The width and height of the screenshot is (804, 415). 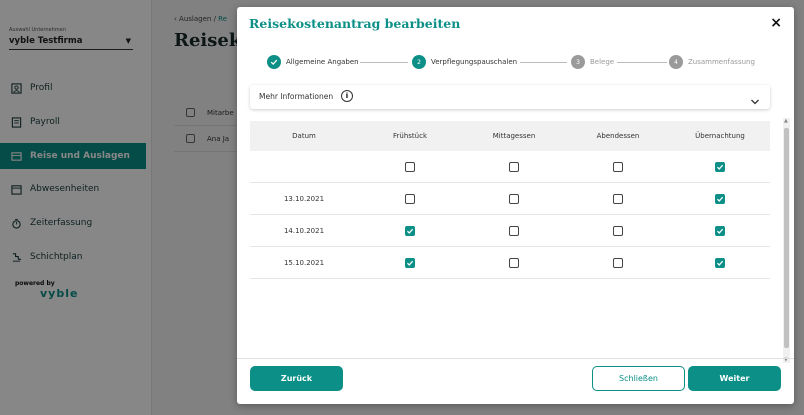 I want to click on scroll-up-icon: ▲, so click(x=786, y=121).